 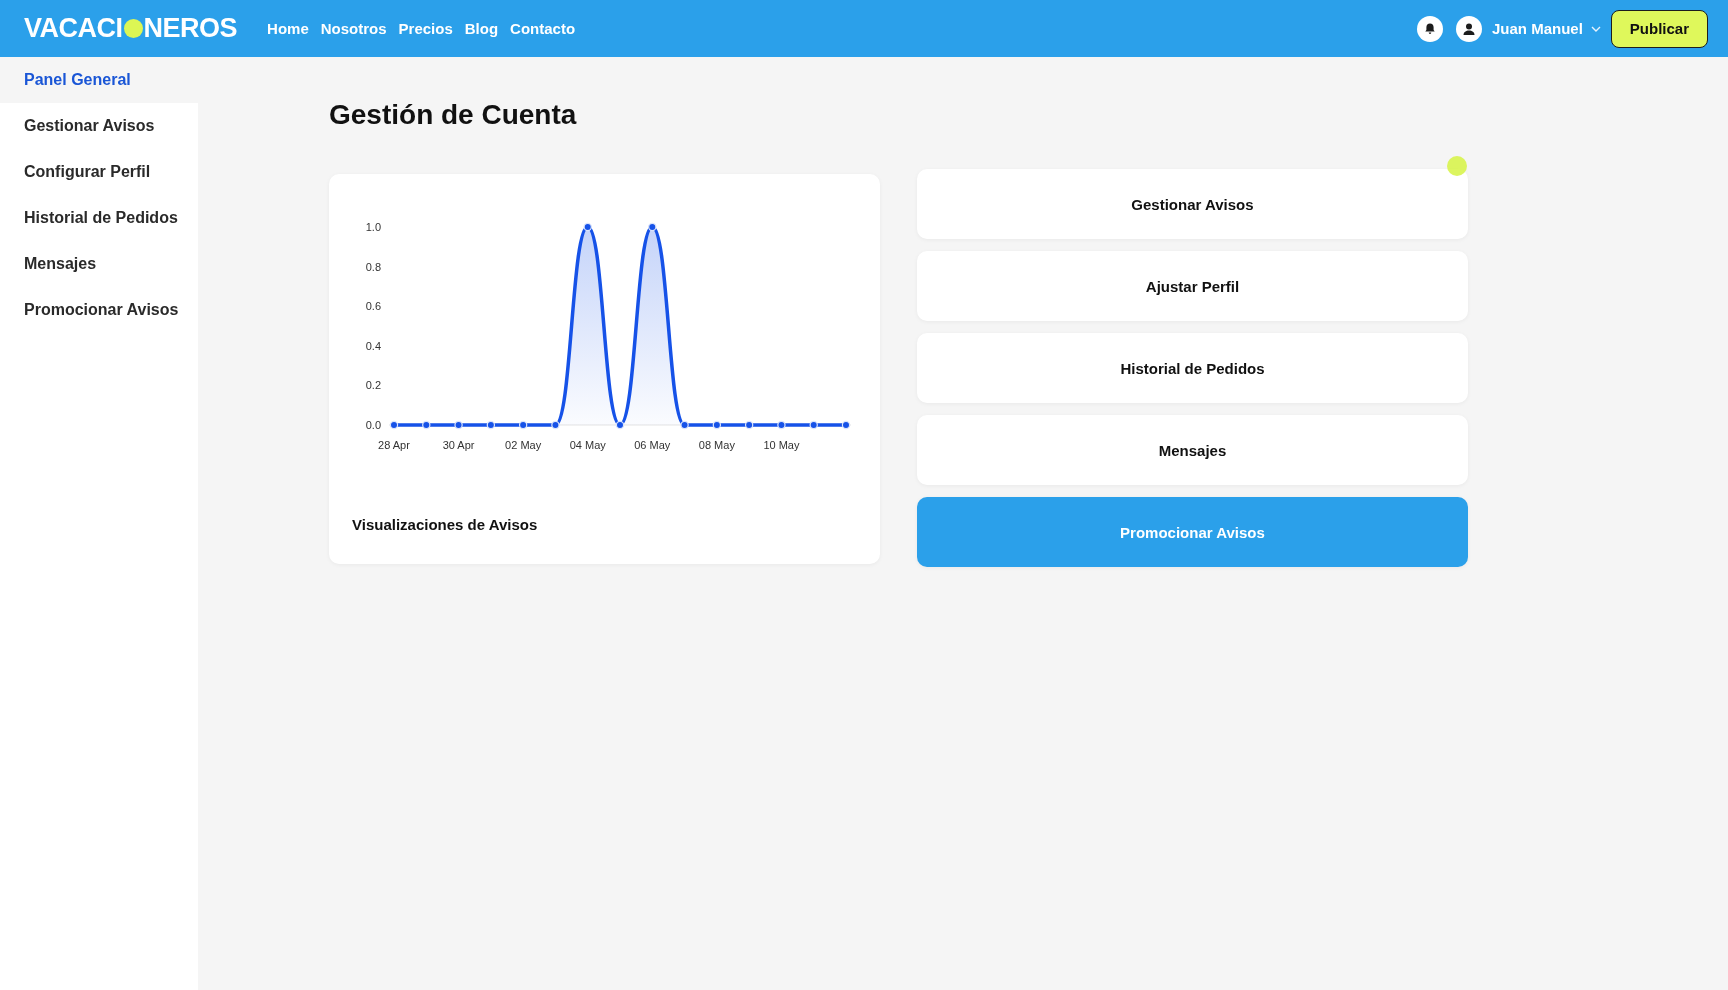 I want to click on y-axis-label: 0.8, so click(x=373, y=266).